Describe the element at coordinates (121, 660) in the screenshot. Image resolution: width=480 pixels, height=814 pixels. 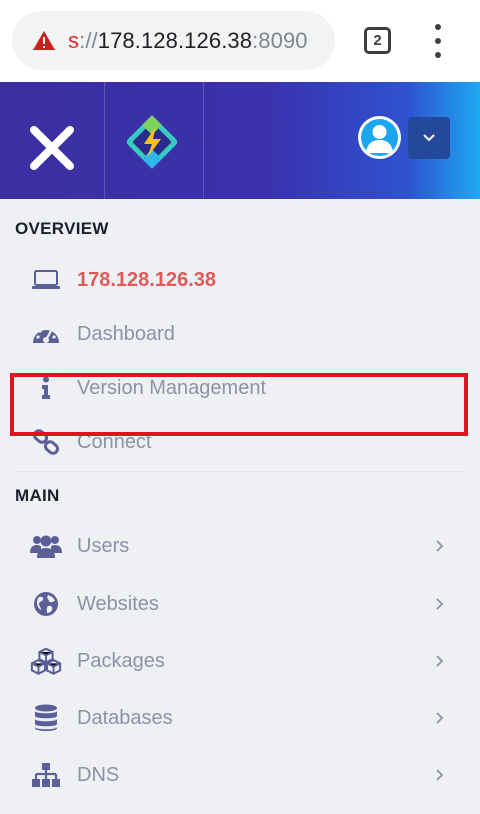
I see `sidebar-item-label: Packages` at that location.